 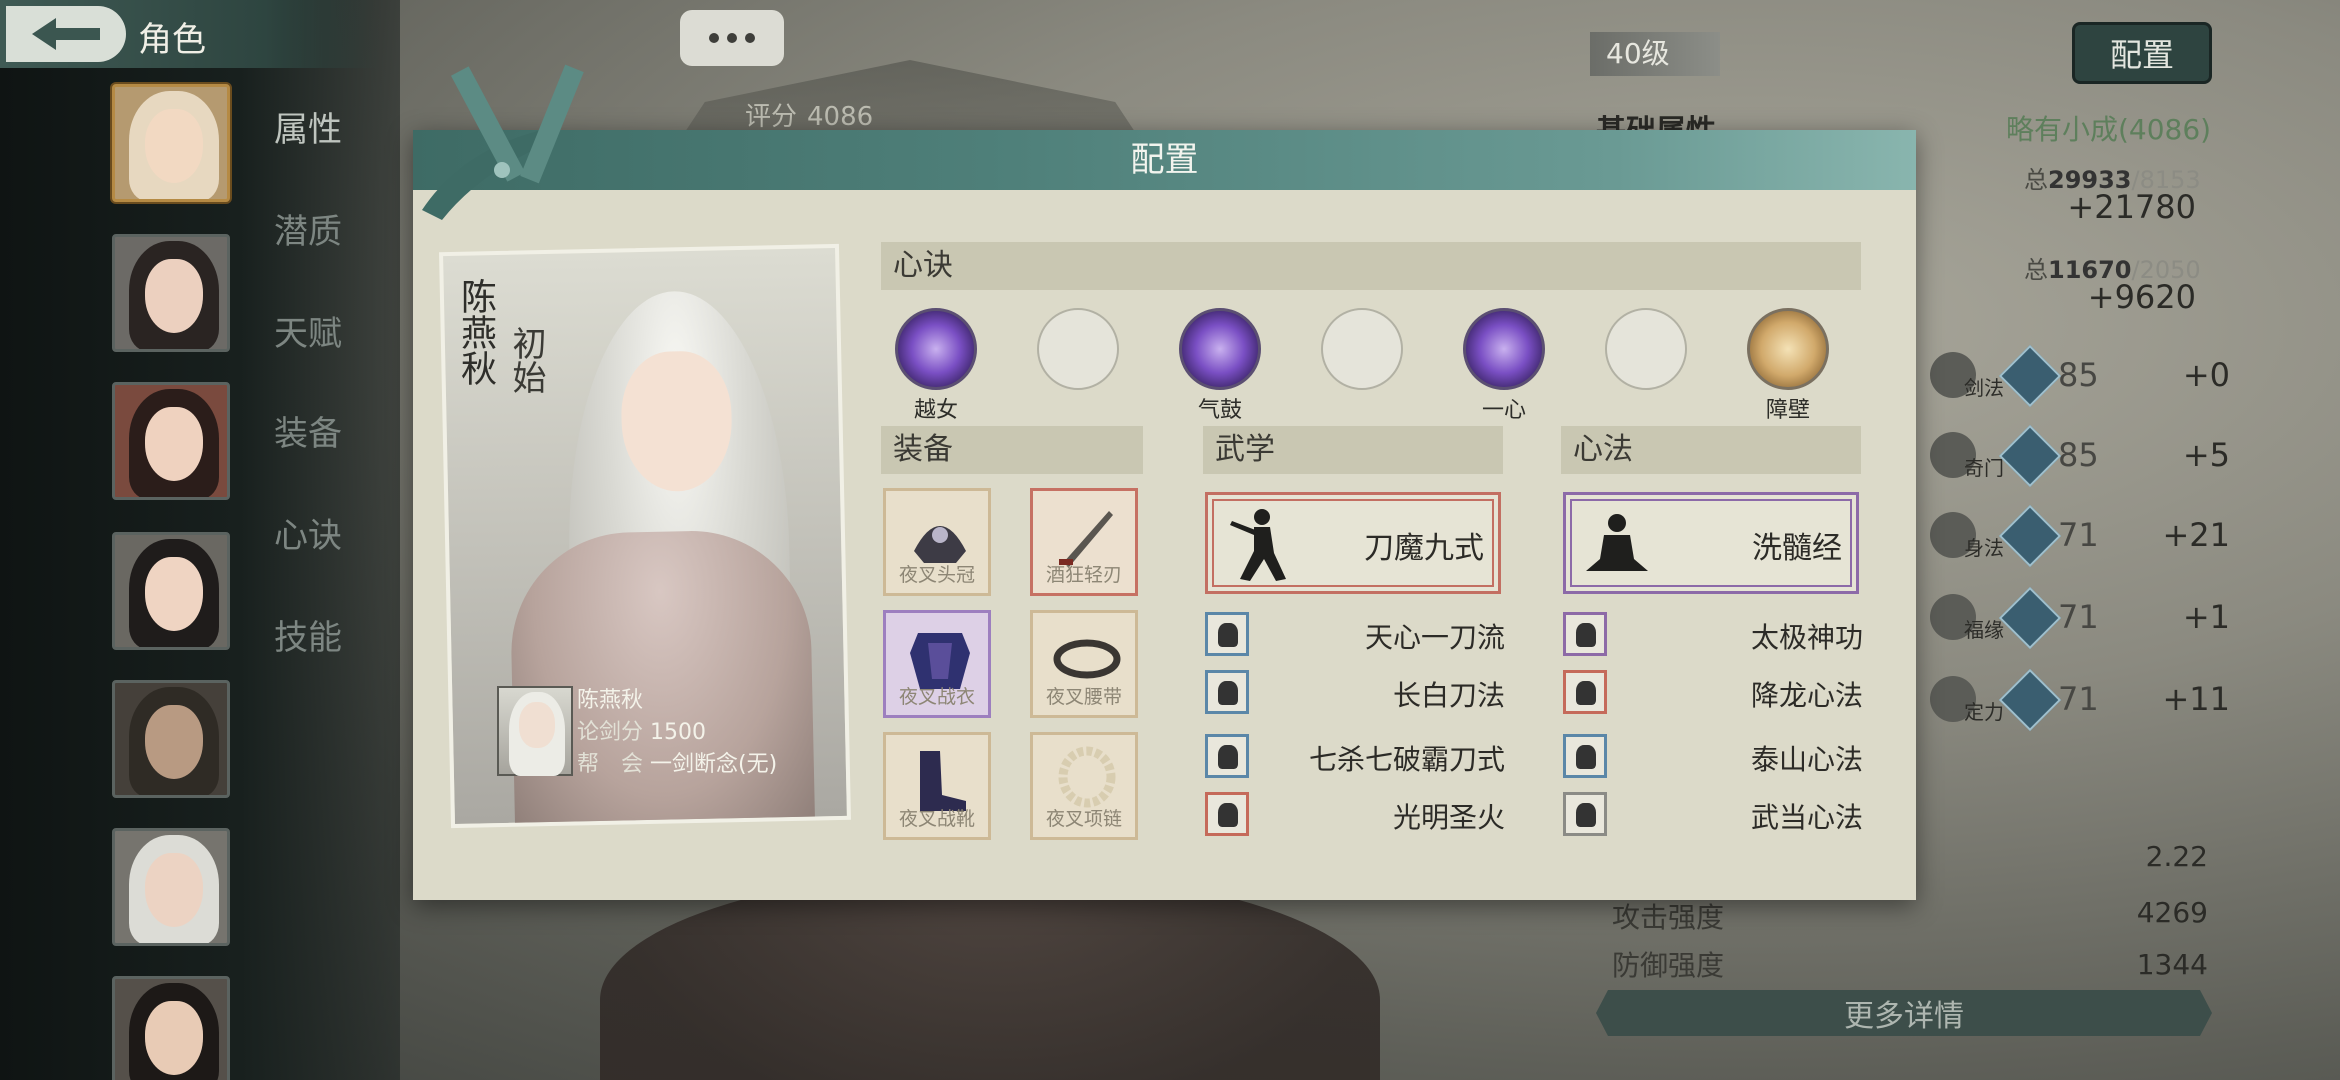 I want to click on tab-potential: 潜质, so click(x=308, y=228).